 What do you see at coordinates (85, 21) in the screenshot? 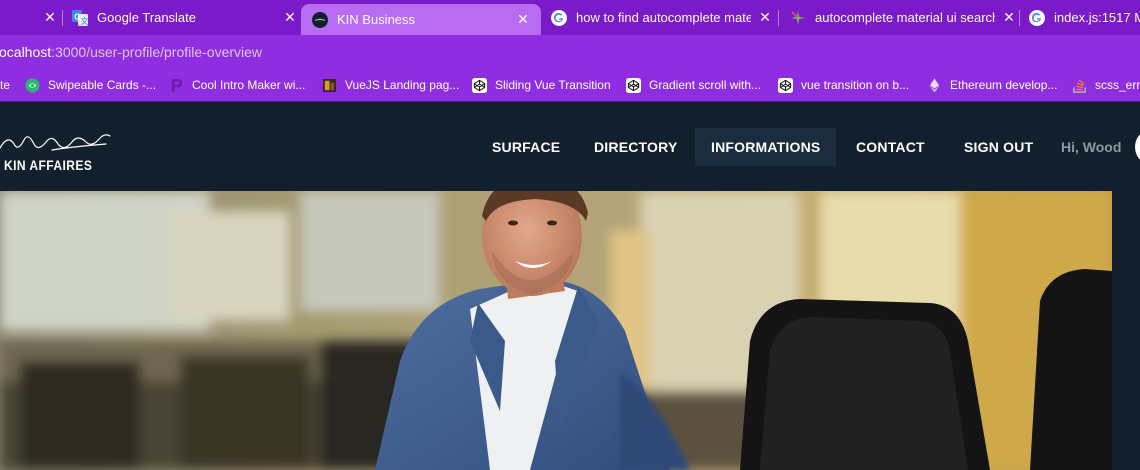
I see `svg-text: 文` at bounding box center [85, 21].